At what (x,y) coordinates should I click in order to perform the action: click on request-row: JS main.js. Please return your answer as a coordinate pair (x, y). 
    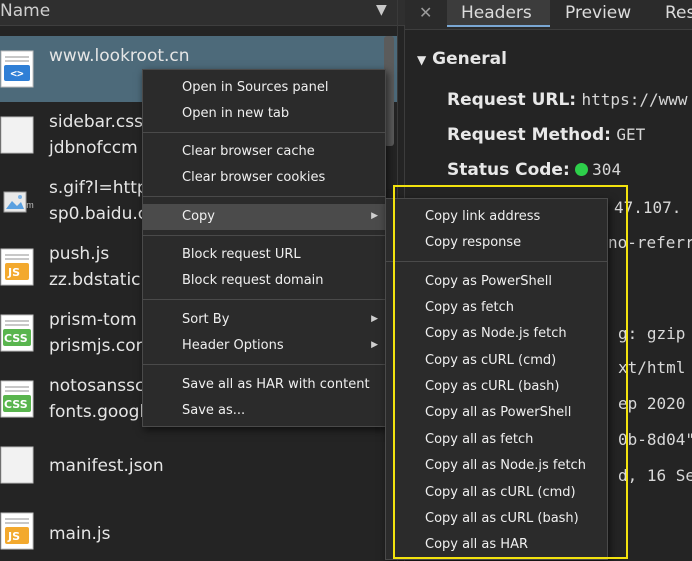
    Looking at the image, I should click on (198, 529).